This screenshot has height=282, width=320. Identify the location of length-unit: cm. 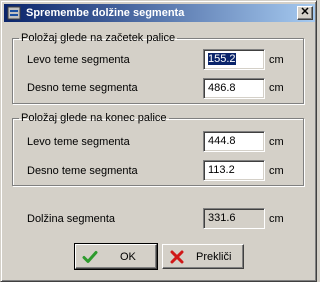
(276, 219).